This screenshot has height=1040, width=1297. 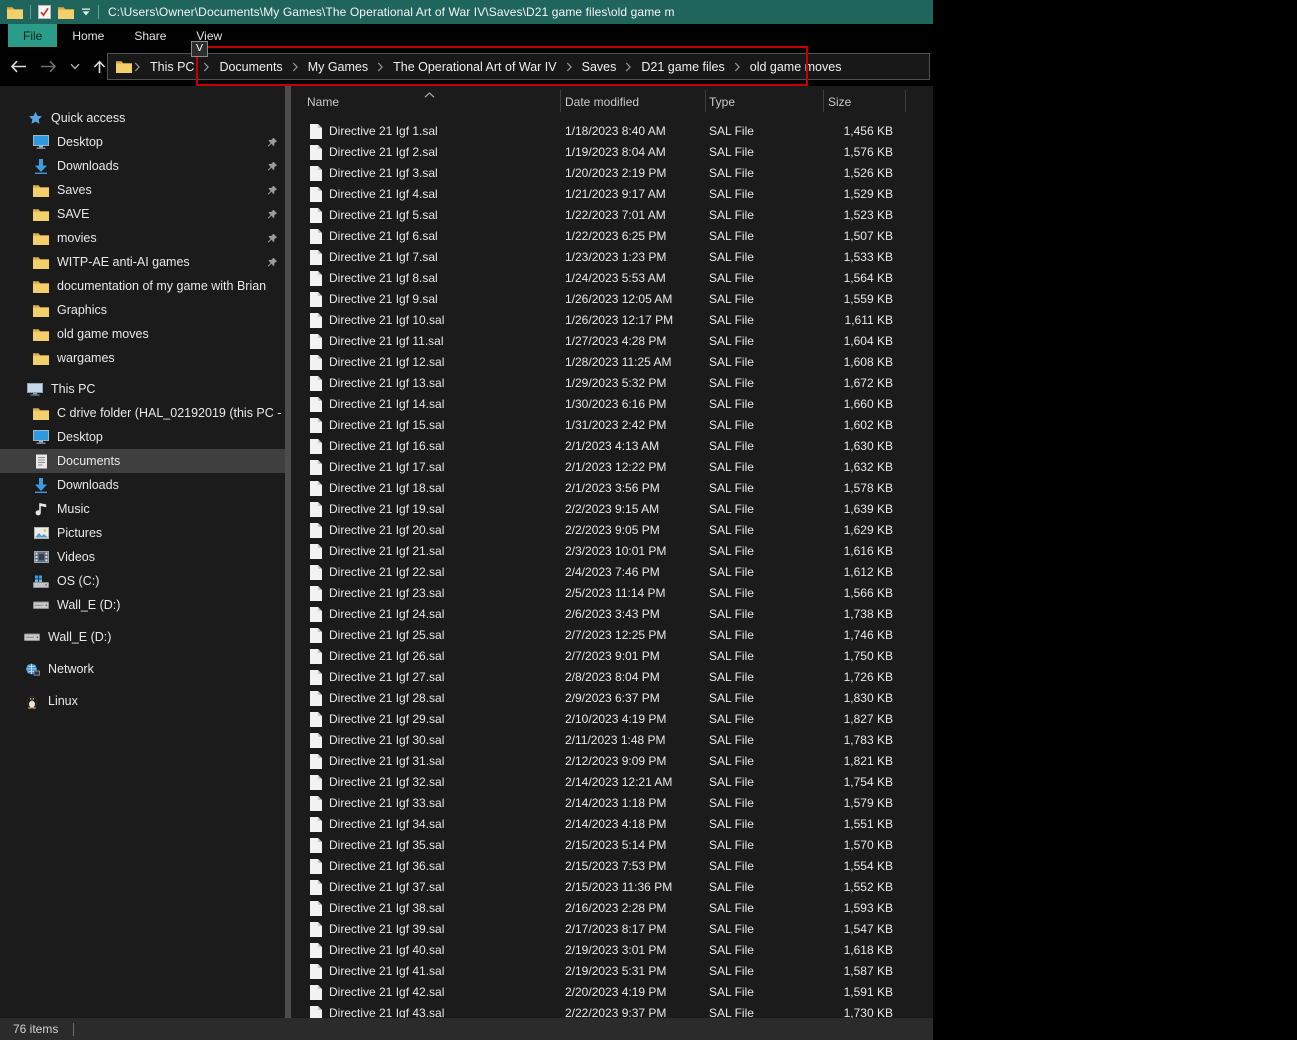 What do you see at coordinates (142, 238) in the screenshot?
I see `sidebar-item-movies: movies` at bounding box center [142, 238].